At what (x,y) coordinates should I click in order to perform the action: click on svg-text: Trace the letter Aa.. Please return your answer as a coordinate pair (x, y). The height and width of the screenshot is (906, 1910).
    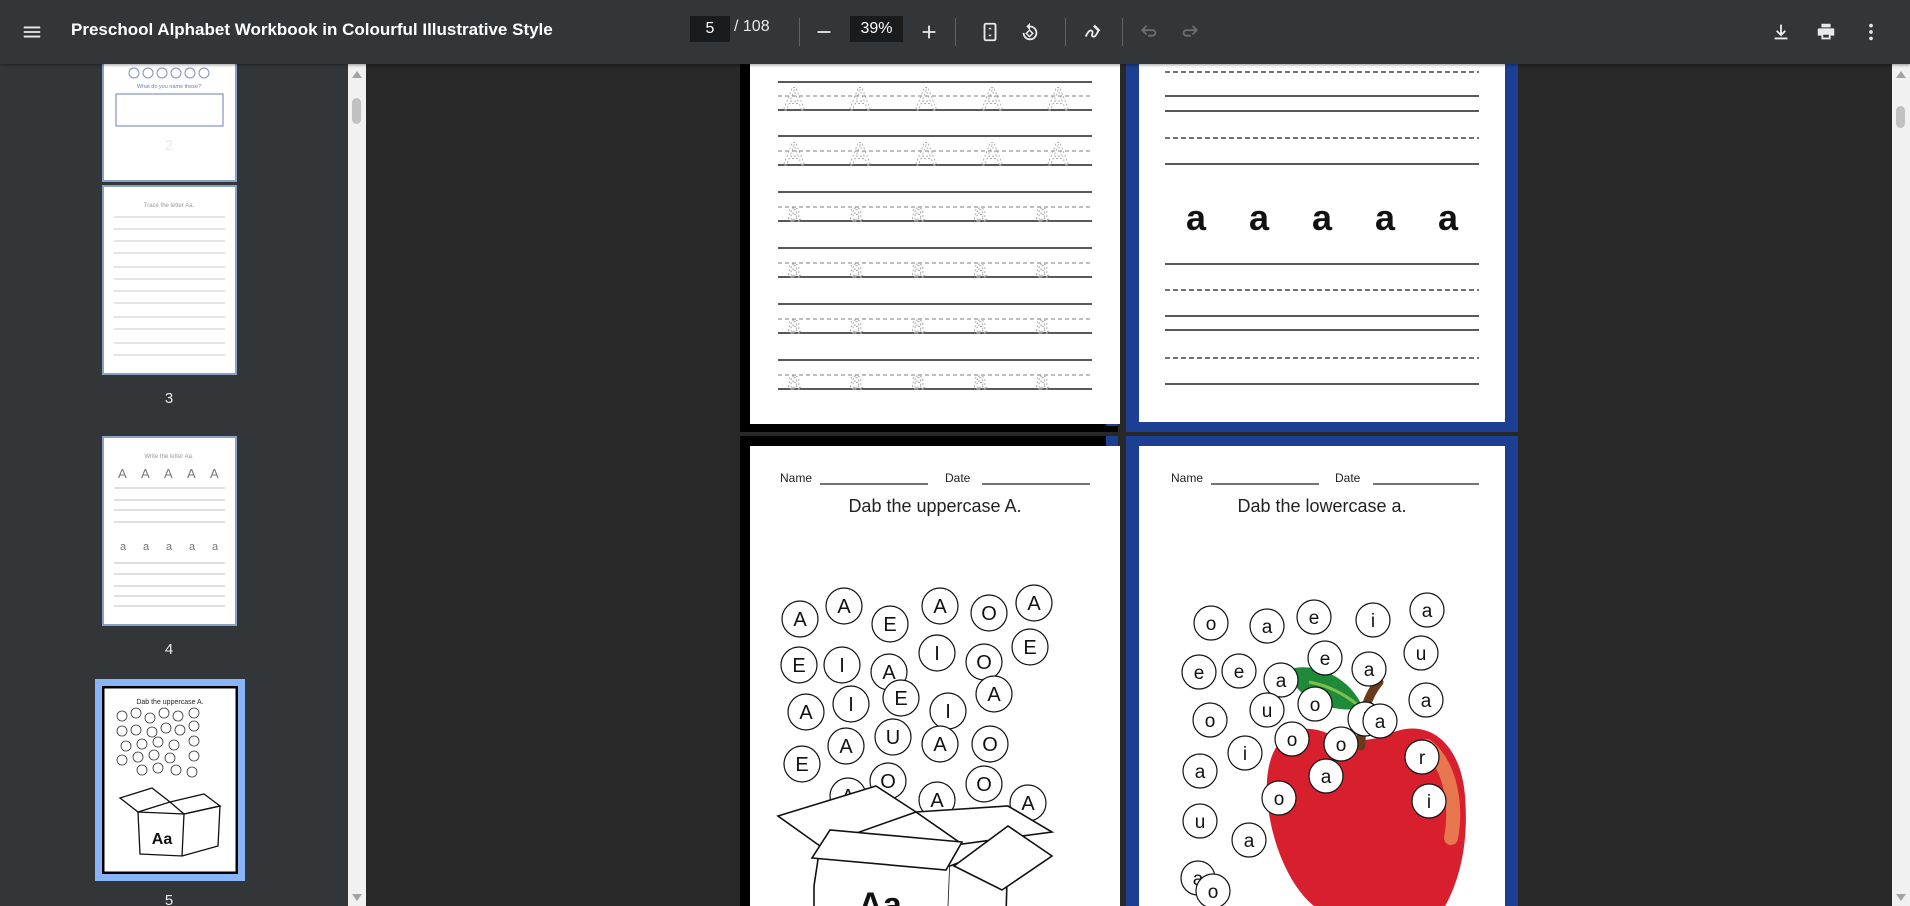
    Looking at the image, I should click on (169, 206).